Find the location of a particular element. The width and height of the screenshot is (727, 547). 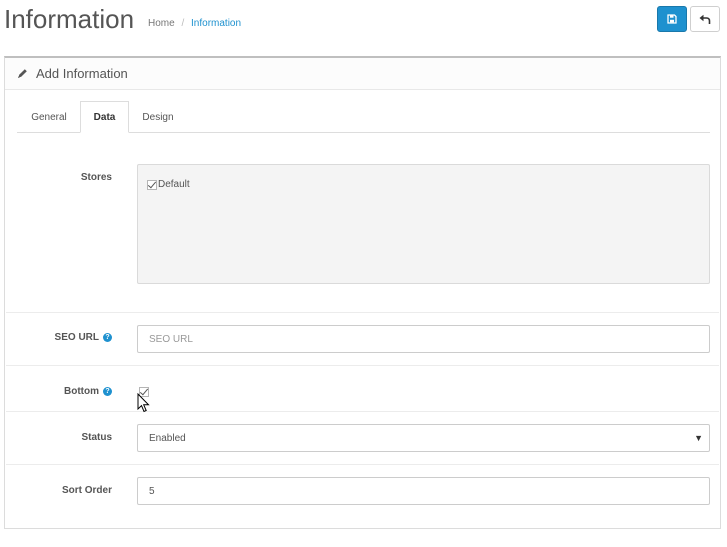

seo-url-input is located at coordinates (423, 339).